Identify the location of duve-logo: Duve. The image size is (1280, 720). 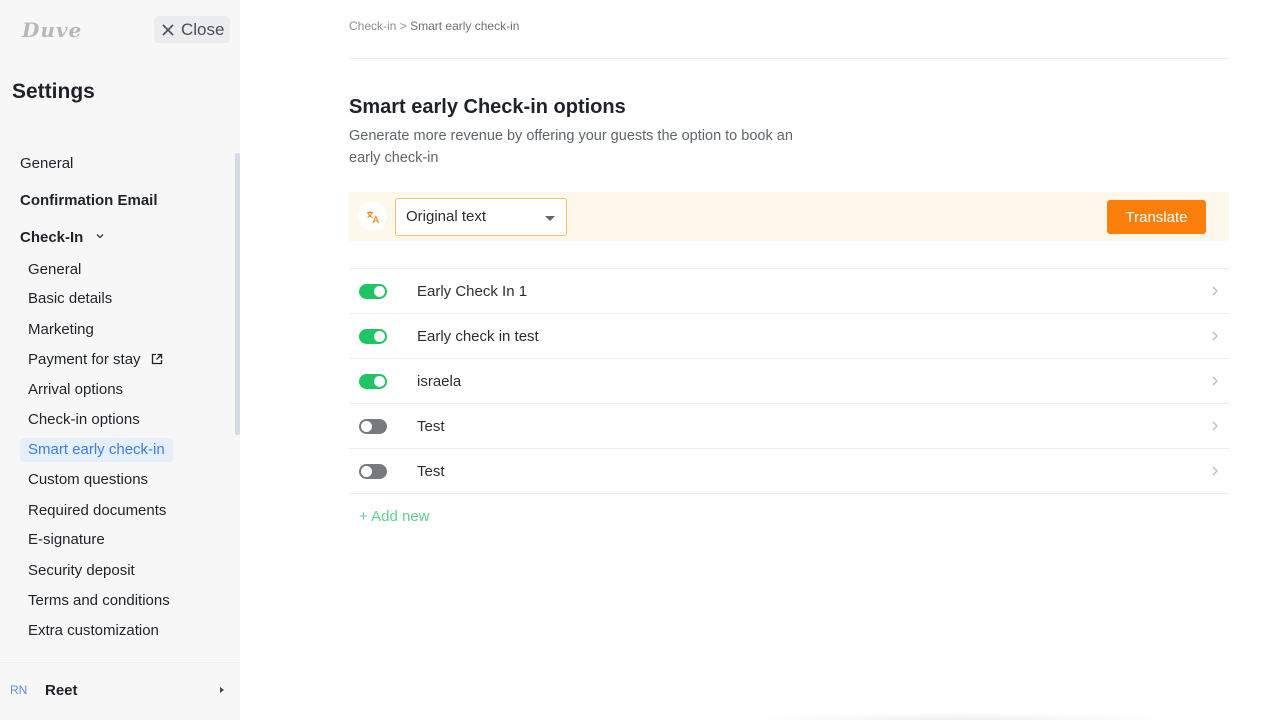
(52, 30).